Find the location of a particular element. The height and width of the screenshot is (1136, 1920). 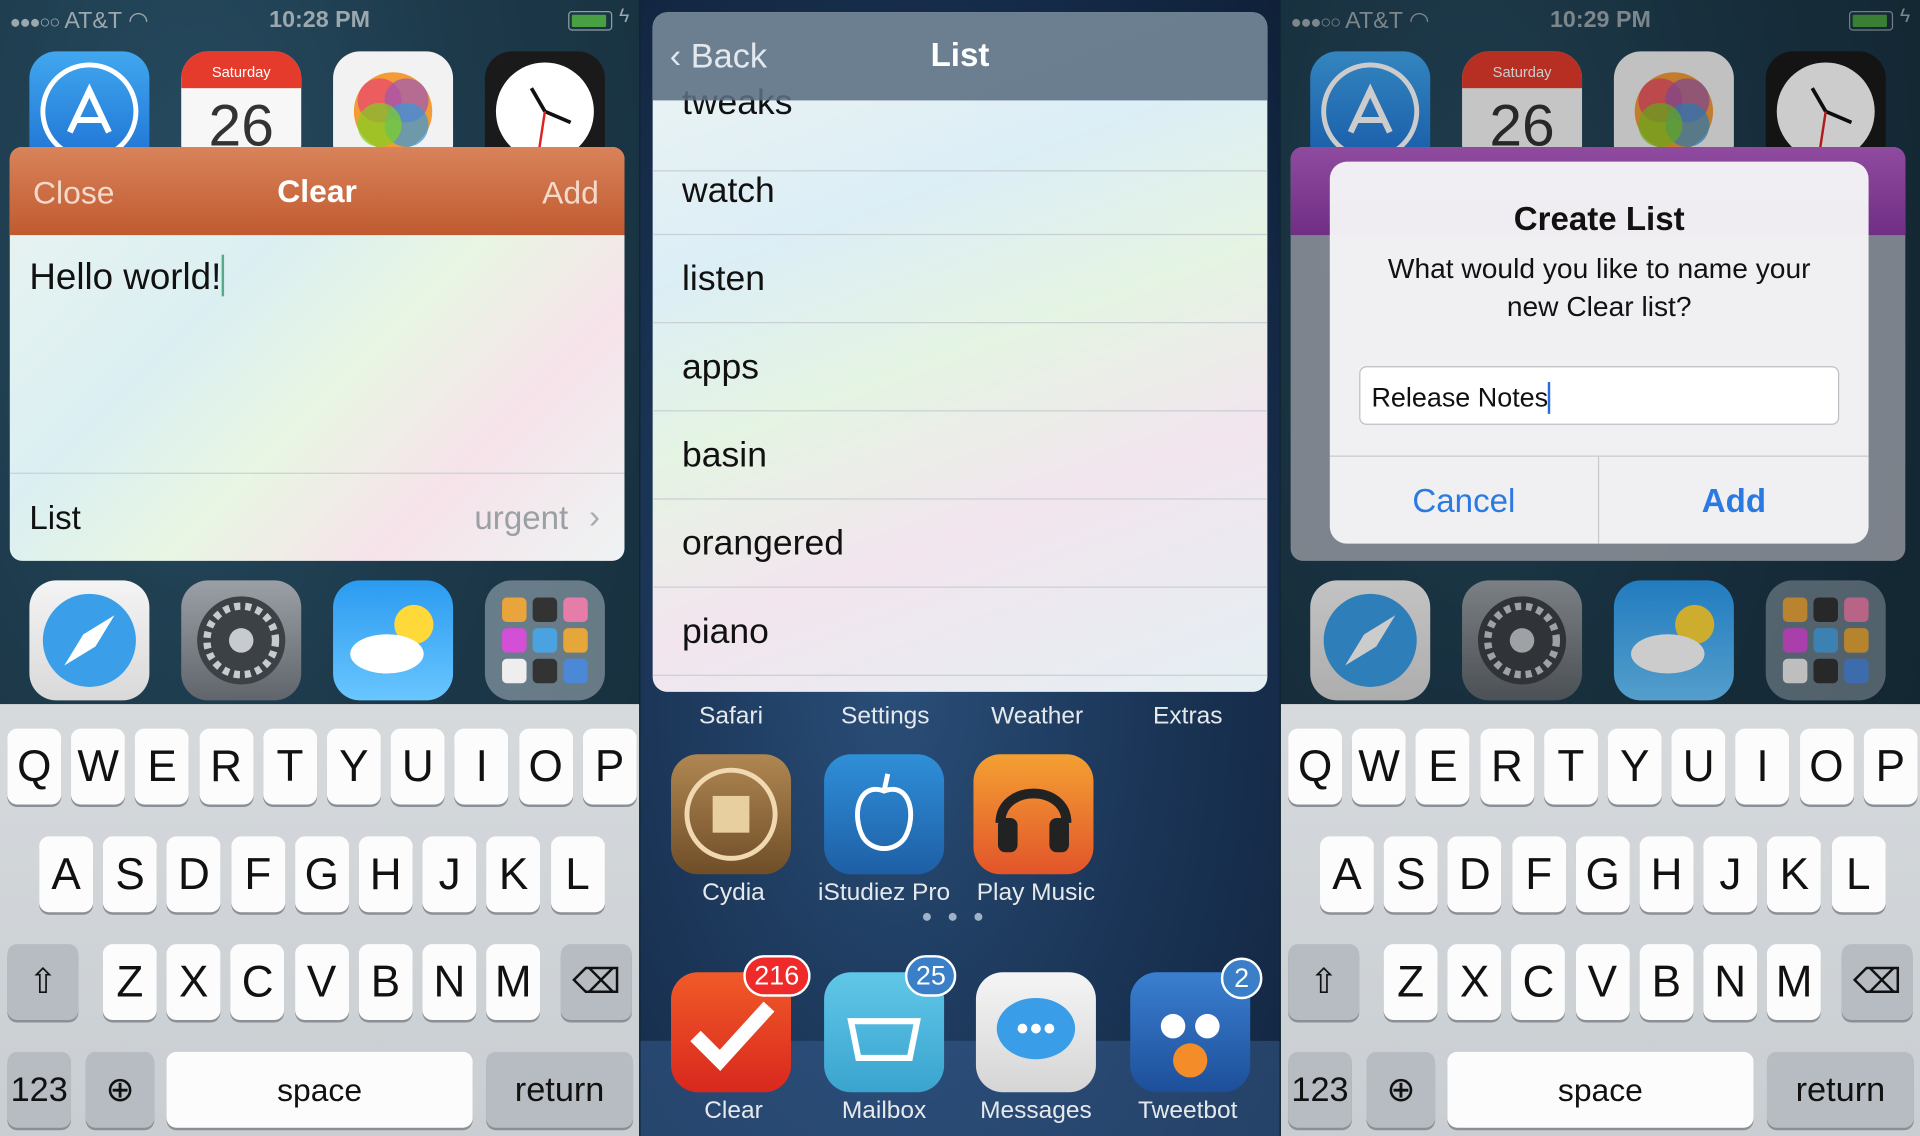

app-label-clear: Clear is located at coordinates (733, 1111).